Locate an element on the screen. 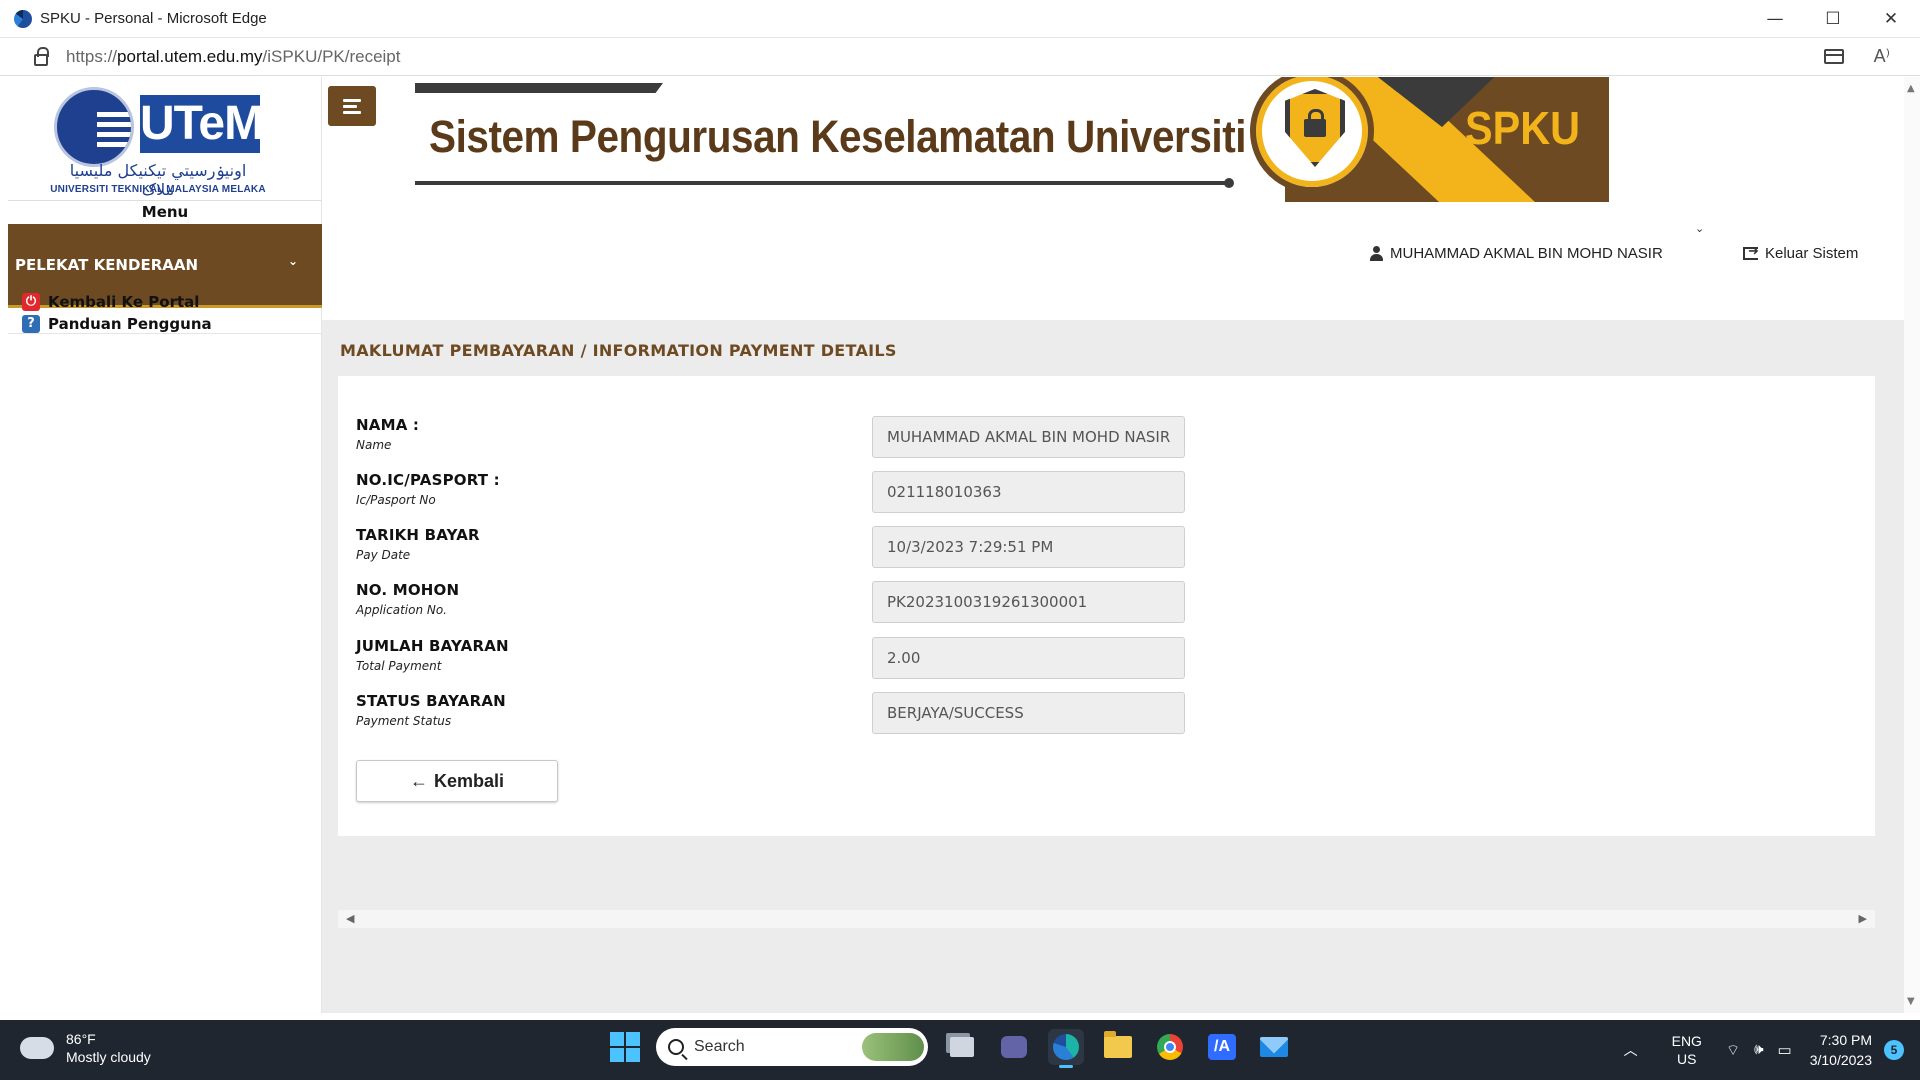 This screenshot has width=1920, height=1080. user-icon is located at coordinates (1376, 253).